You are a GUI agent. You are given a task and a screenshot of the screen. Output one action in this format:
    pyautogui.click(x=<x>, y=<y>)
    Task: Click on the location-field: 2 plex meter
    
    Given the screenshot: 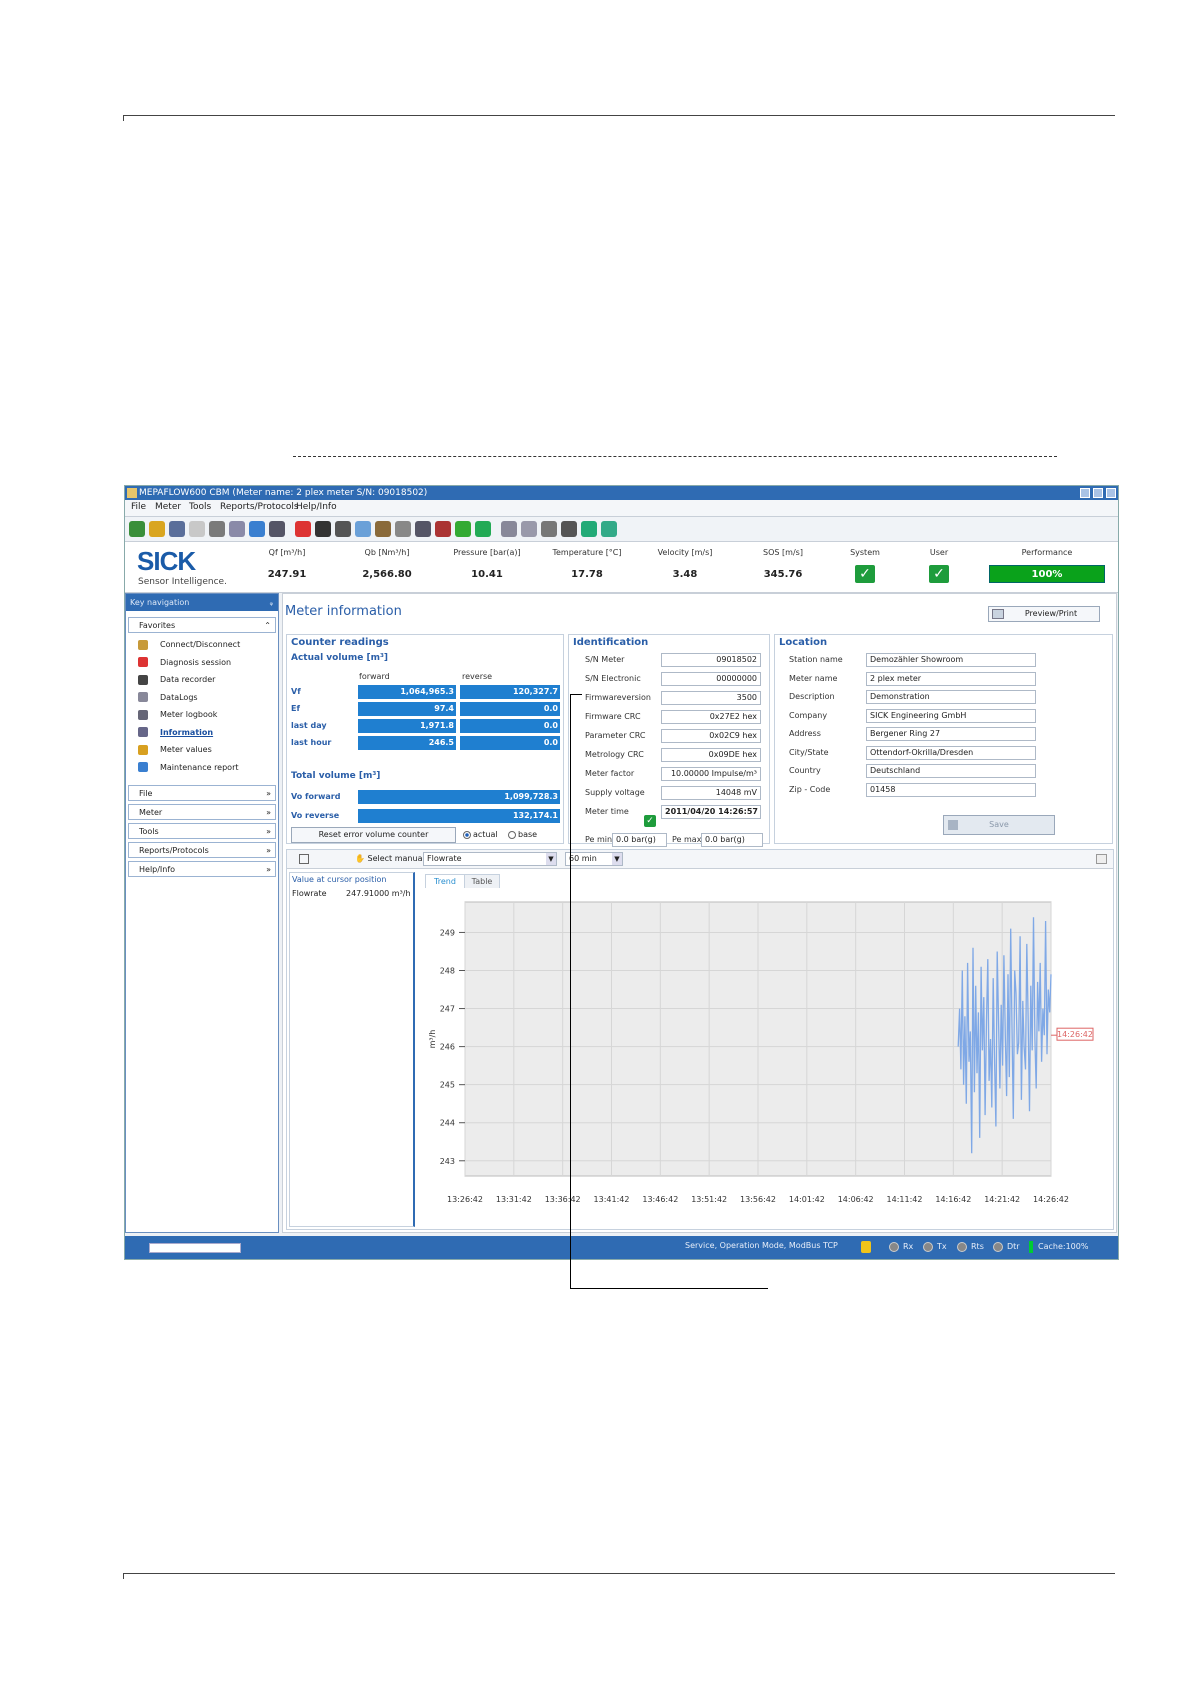 What is the action you would take?
    pyautogui.click(x=951, y=678)
    